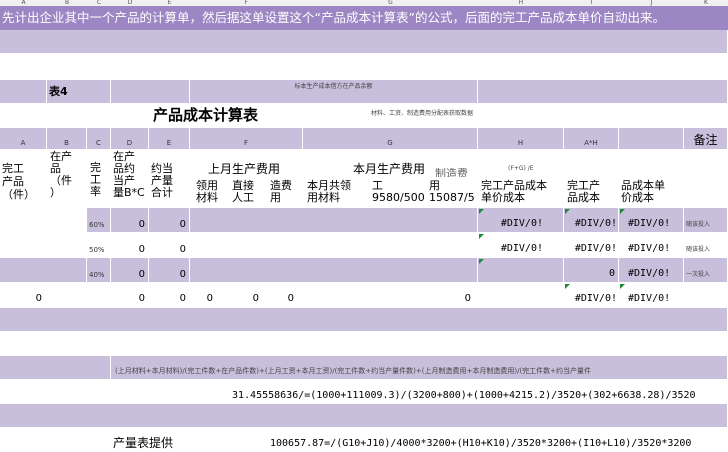  What do you see at coordinates (169, 139) in the screenshot?
I see `col-letter-e: E` at bounding box center [169, 139].